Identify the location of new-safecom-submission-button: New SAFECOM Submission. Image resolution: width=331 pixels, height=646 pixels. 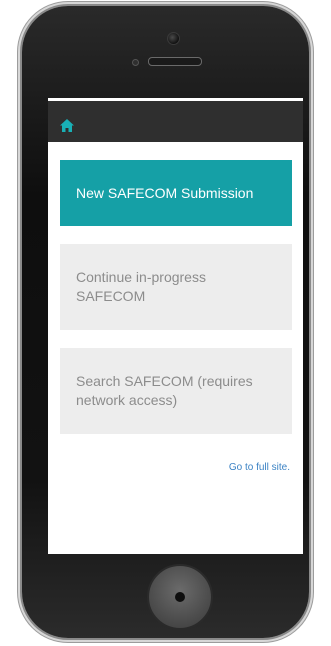
(176, 193).